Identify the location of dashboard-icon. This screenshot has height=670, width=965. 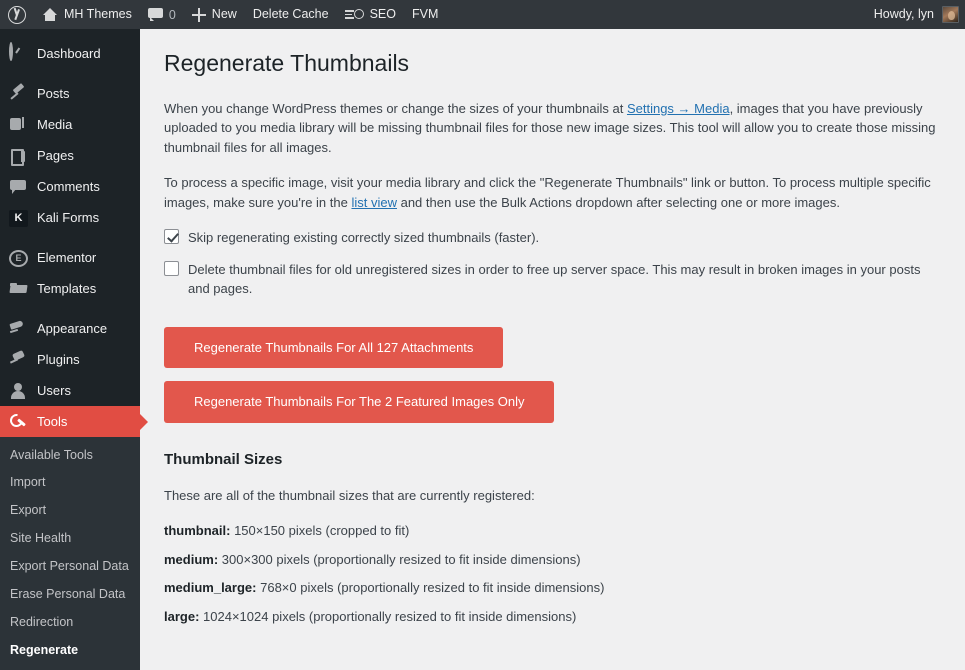
(18, 52).